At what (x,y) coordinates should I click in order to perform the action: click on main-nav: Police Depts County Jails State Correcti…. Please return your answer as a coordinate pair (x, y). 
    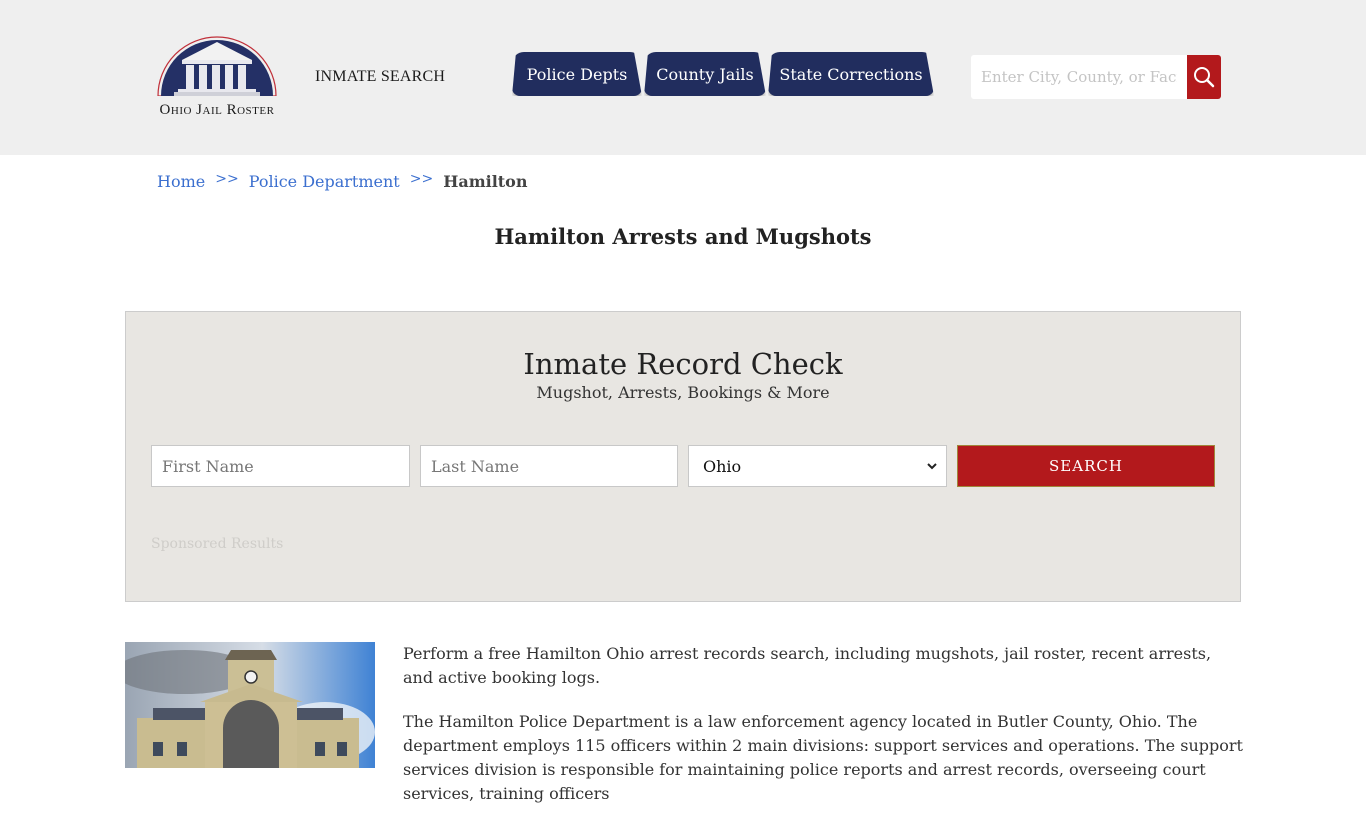
    Looking at the image, I should click on (724, 74).